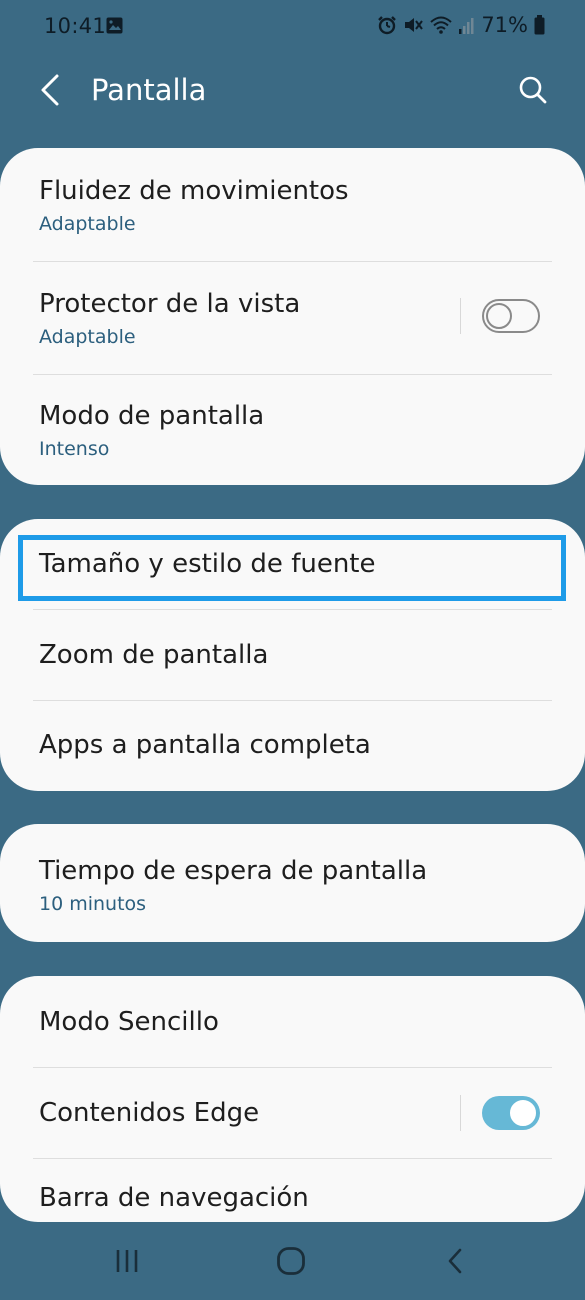  Describe the element at coordinates (466, 26) in the screenshot. I see `signal-icon` at that location.